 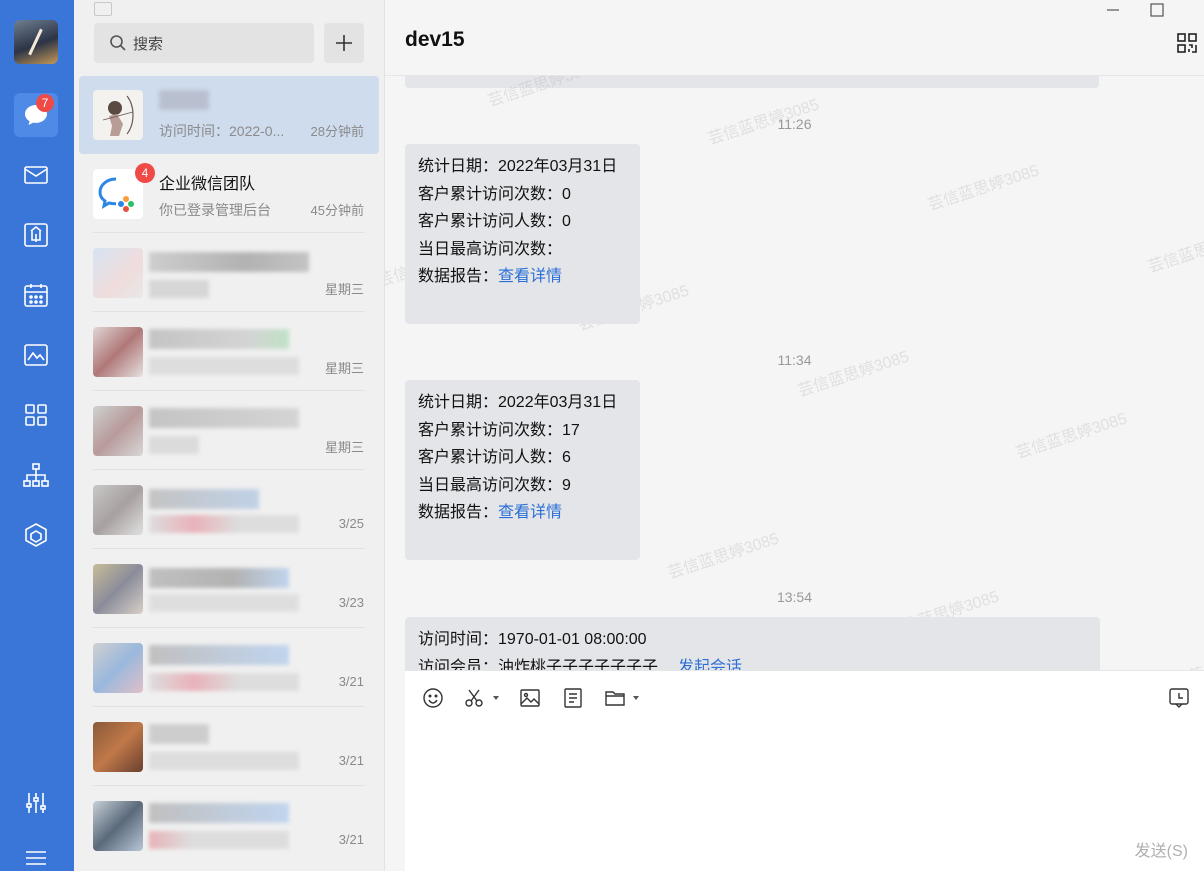 What do you see at coordinates (435, 39) in the screenshot?
I see `chat-title: dev15` at bounding box center [435, 39].